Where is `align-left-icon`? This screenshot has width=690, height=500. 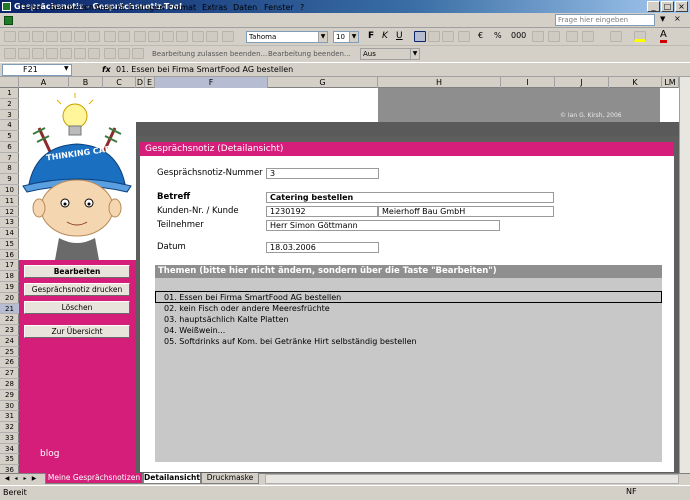
align-left-icon is located at coordinates (420, 36).